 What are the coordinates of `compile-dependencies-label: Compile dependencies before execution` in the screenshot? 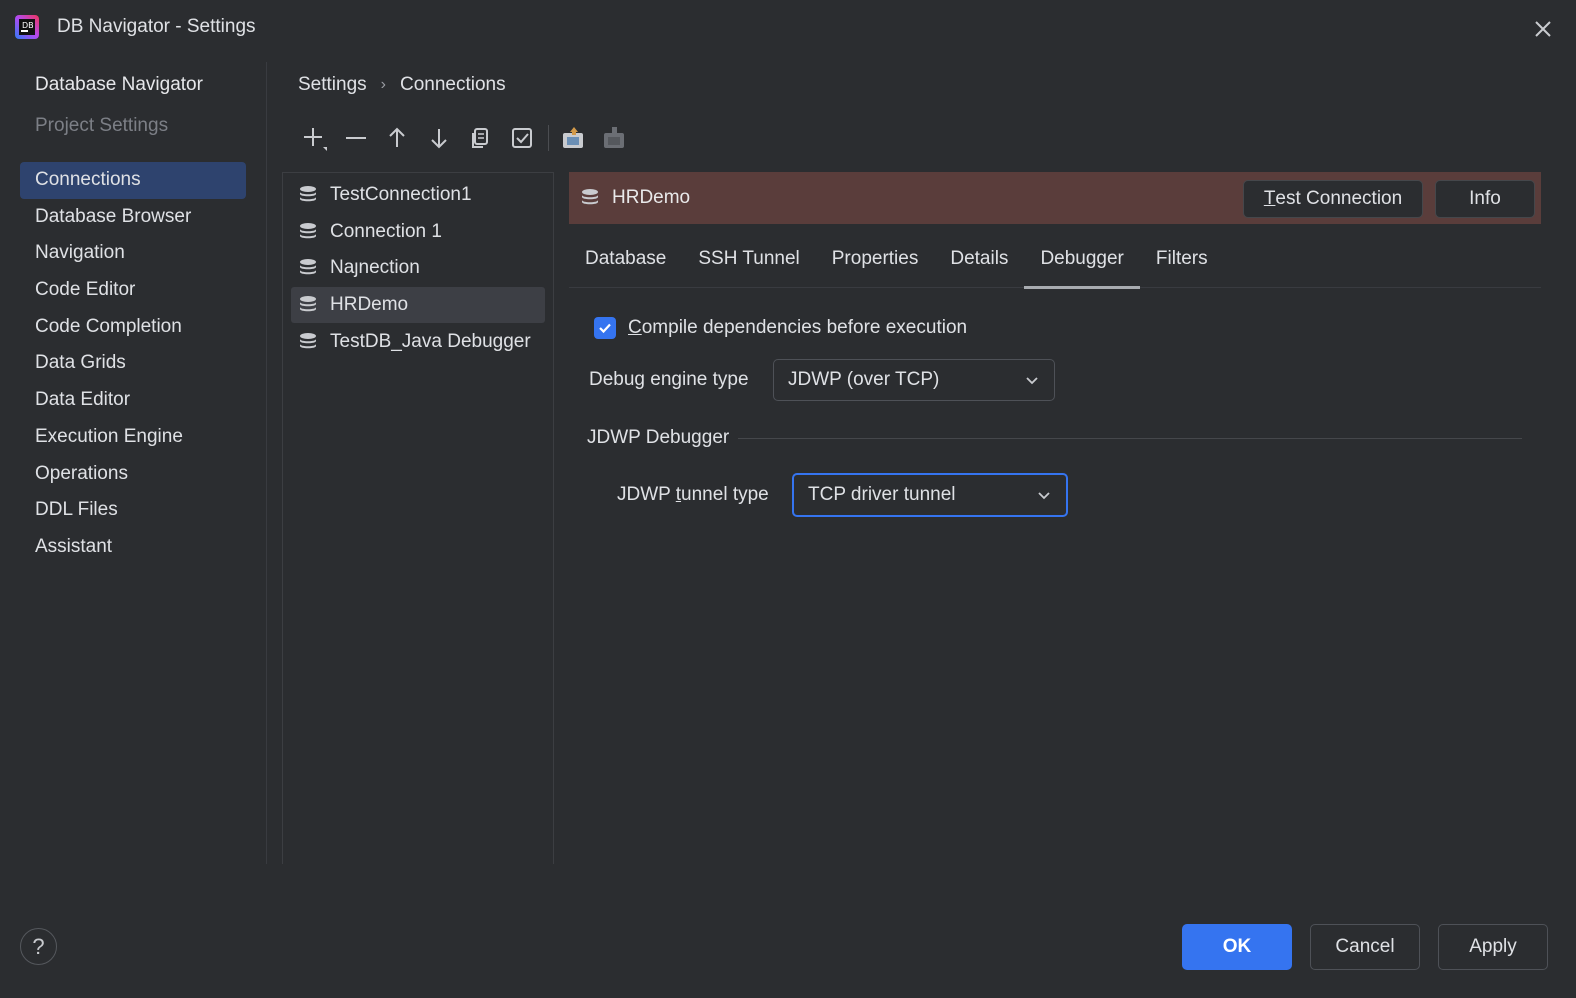 It's located at (797, 328).